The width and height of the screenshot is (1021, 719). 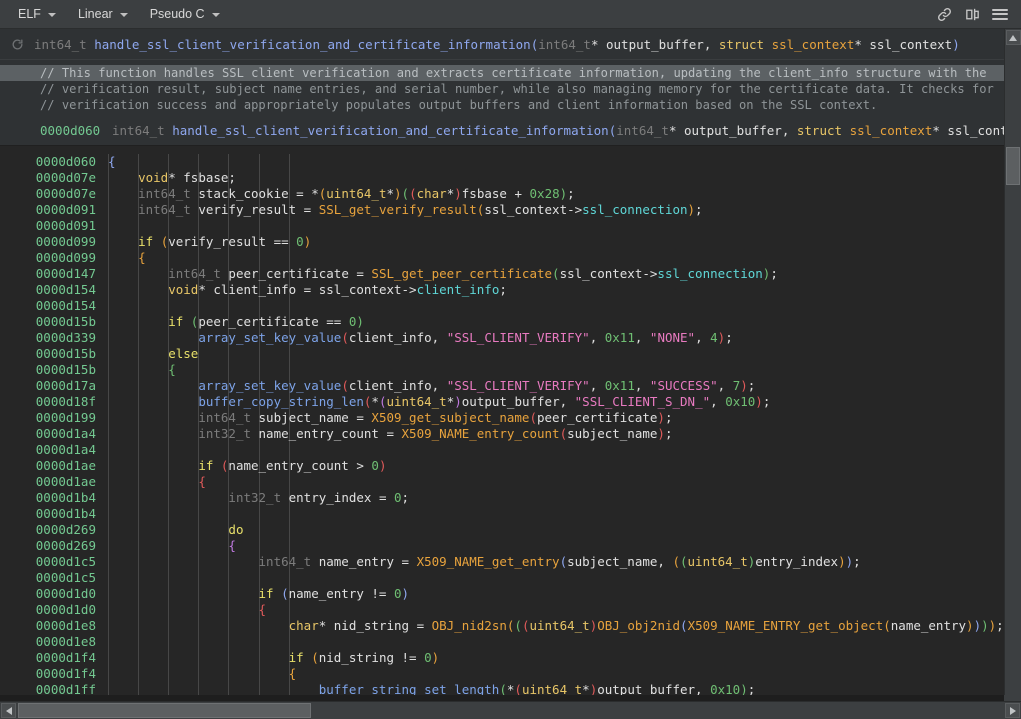 What do you see at coordinates (37, 14) in the screenshot?
I see `file-format-dropdown: ELF` at bounding box center [37, 14].